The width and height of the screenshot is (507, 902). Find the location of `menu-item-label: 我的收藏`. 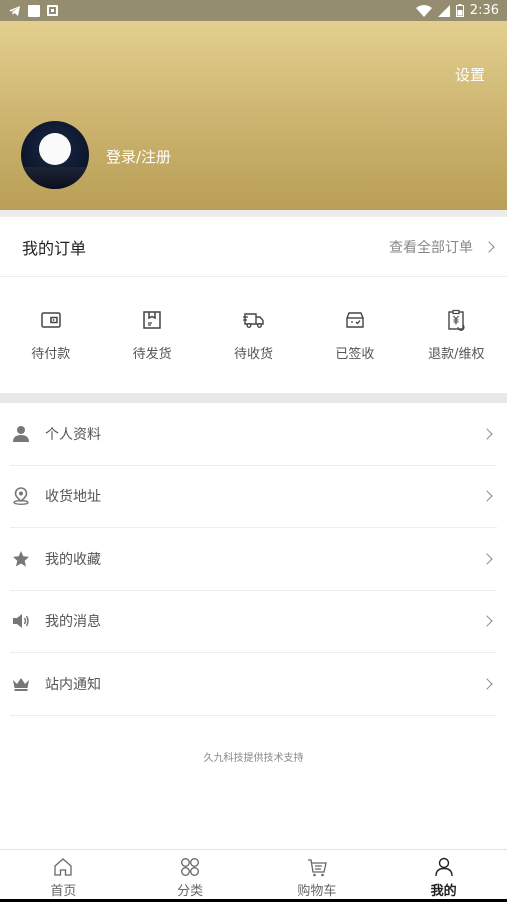

menu-item-label: 我的收藏 is located at coordinates (73, 559).